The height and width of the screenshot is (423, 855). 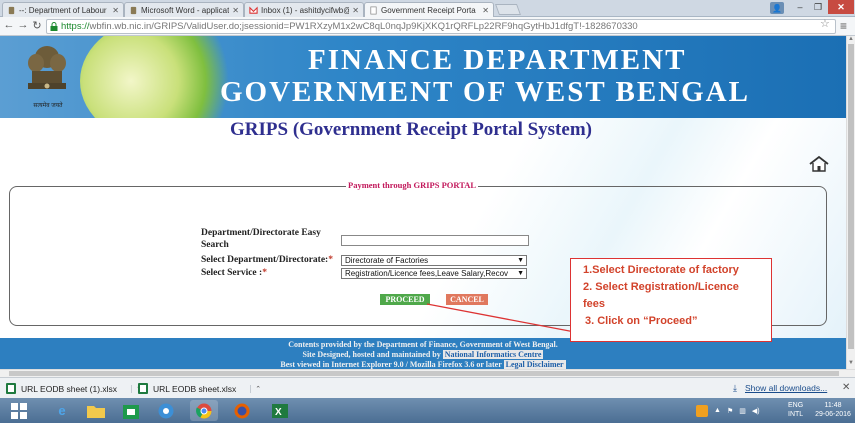 I want to click on flag-icon: ⚑, so click(x=730, y=411).